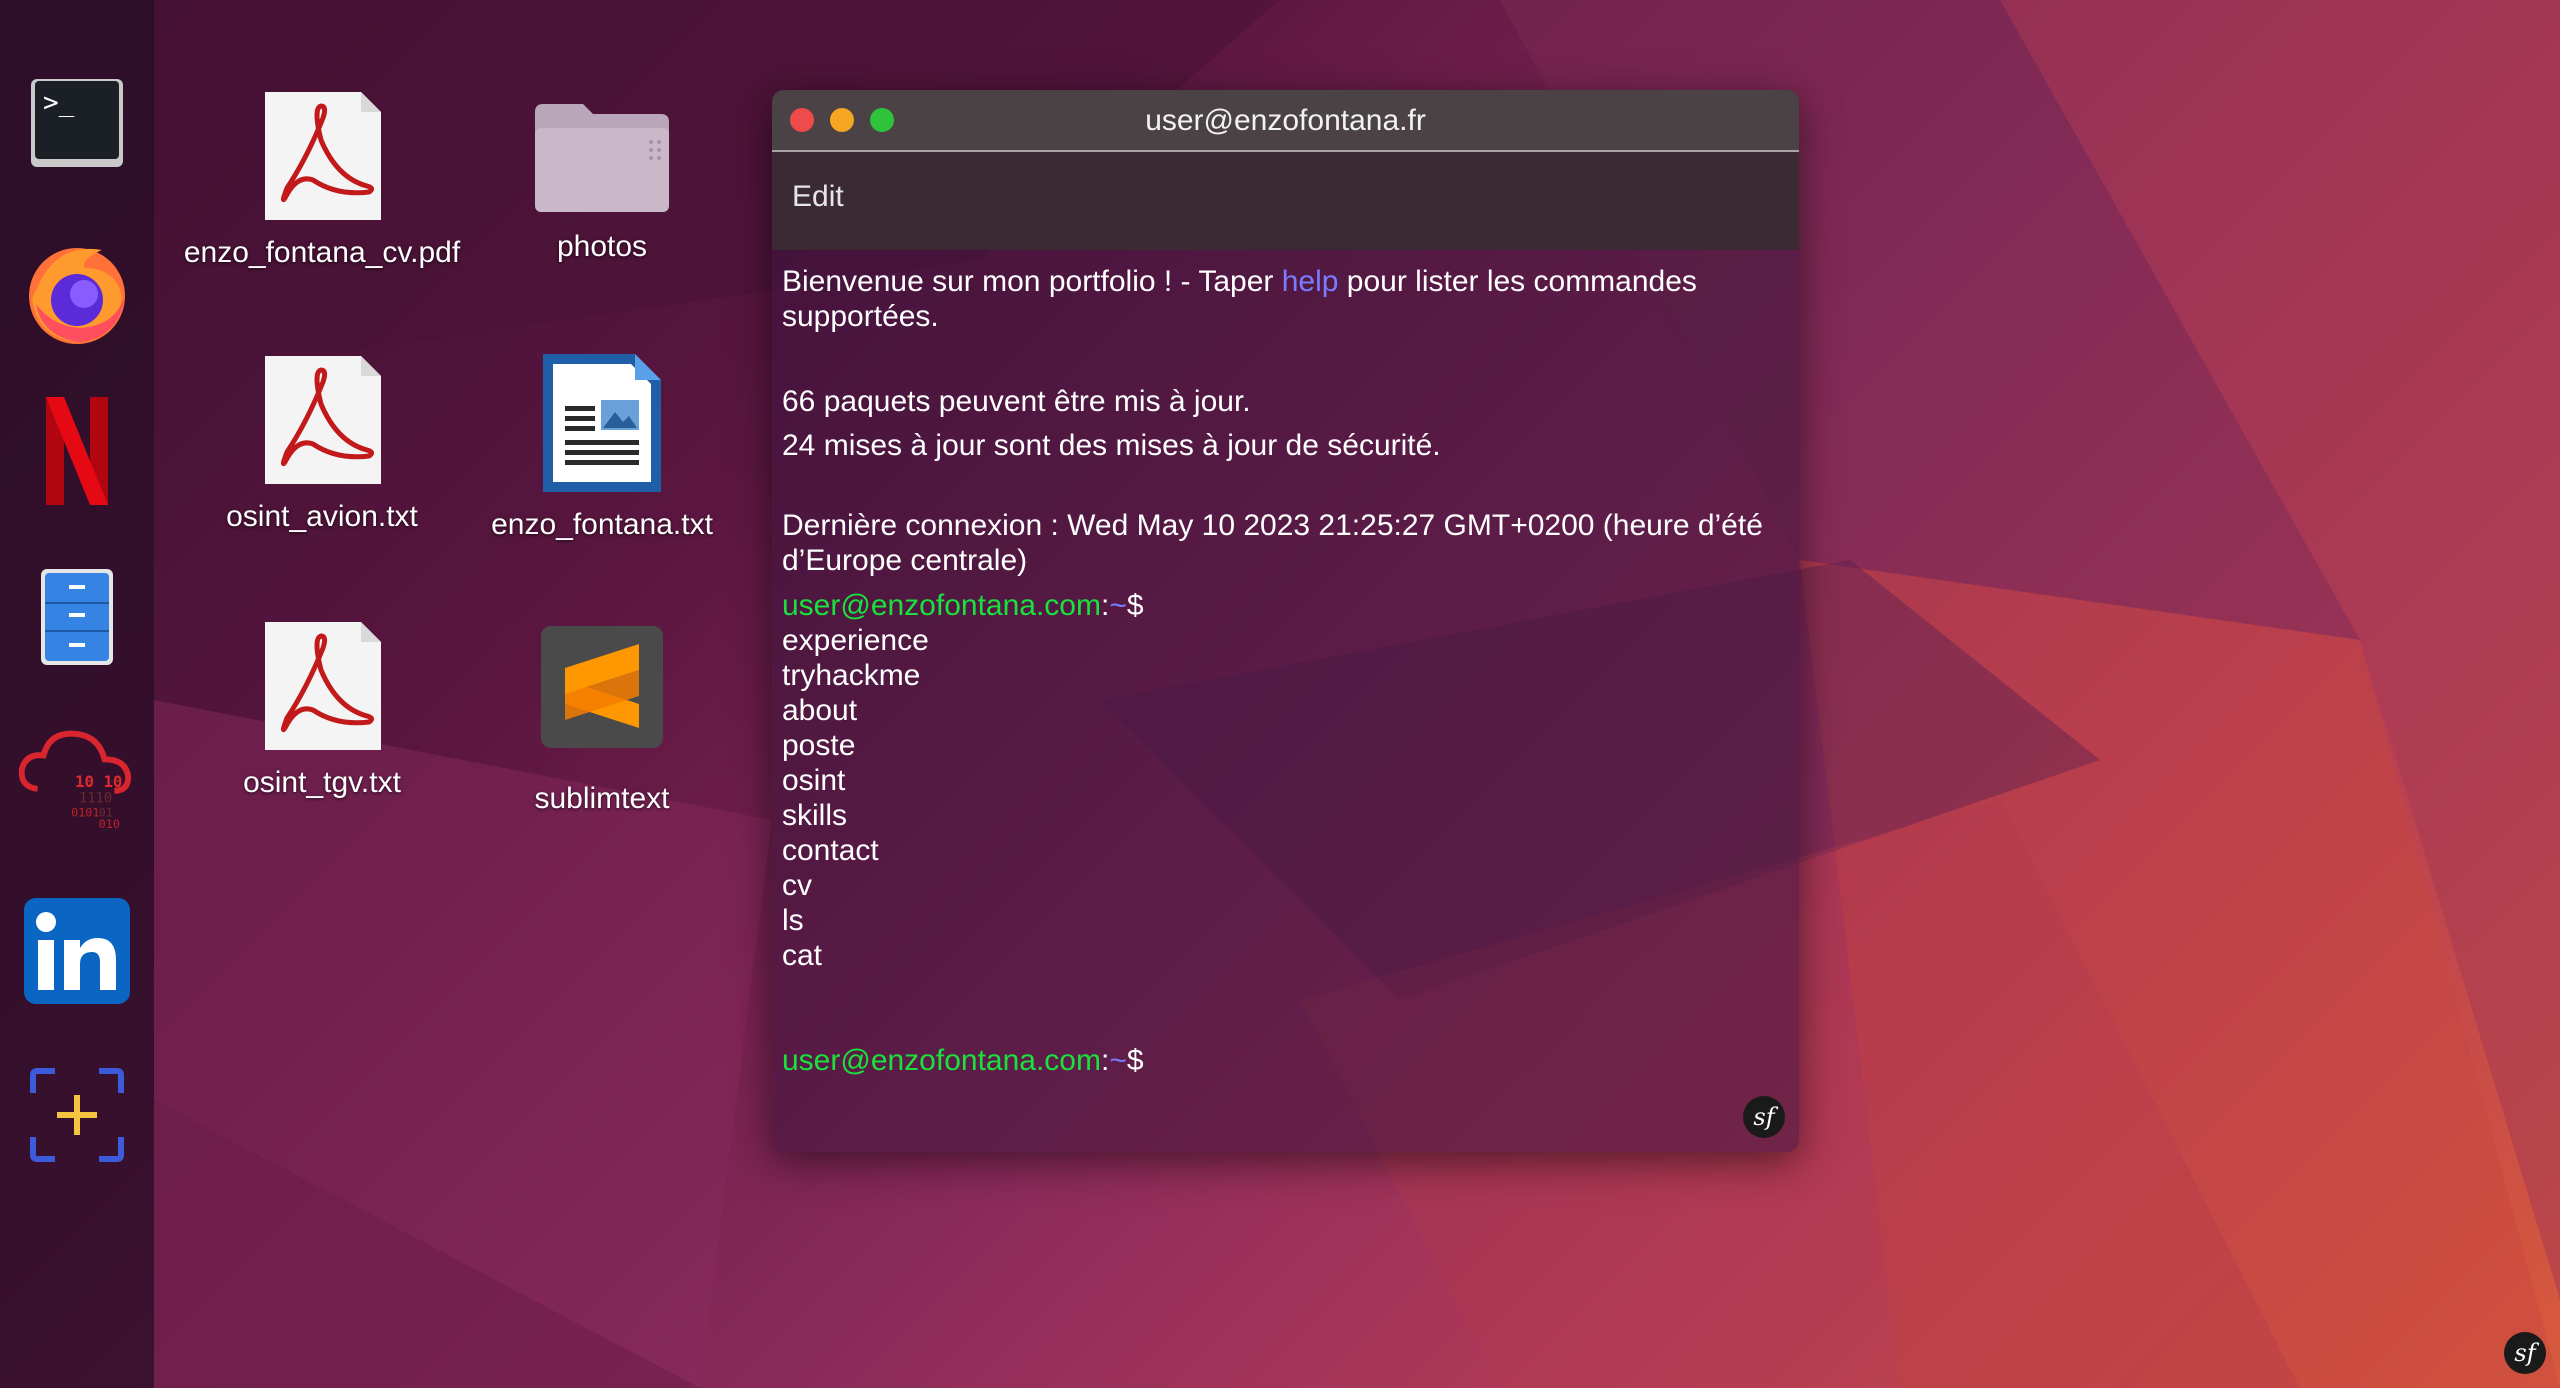 This screenshot has height=1388, width=2560. What do you see at coordinates (818, 197) in the screenshot?
I see `menu-edit: Edit` at bounding box center [818, 197].